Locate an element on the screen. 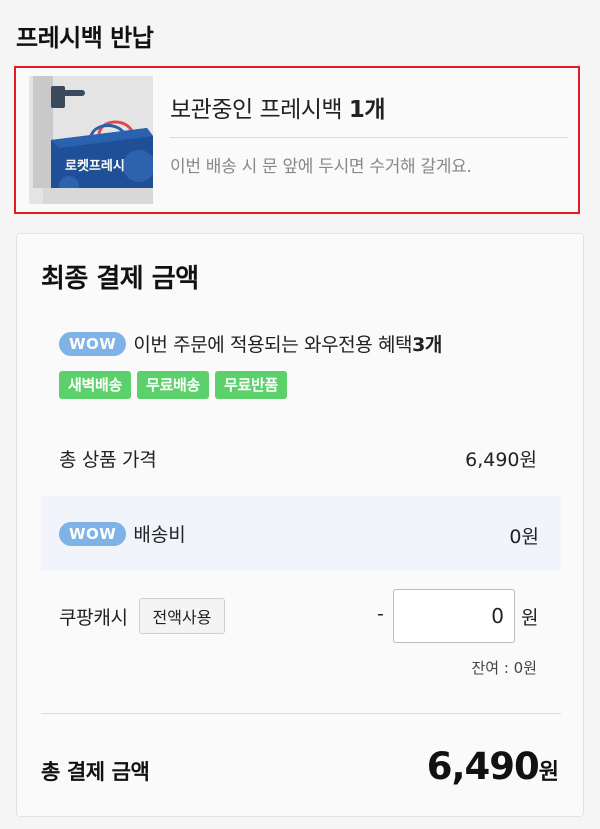  shipping-wow-badge: WOW is located at coordinates (93, 533).